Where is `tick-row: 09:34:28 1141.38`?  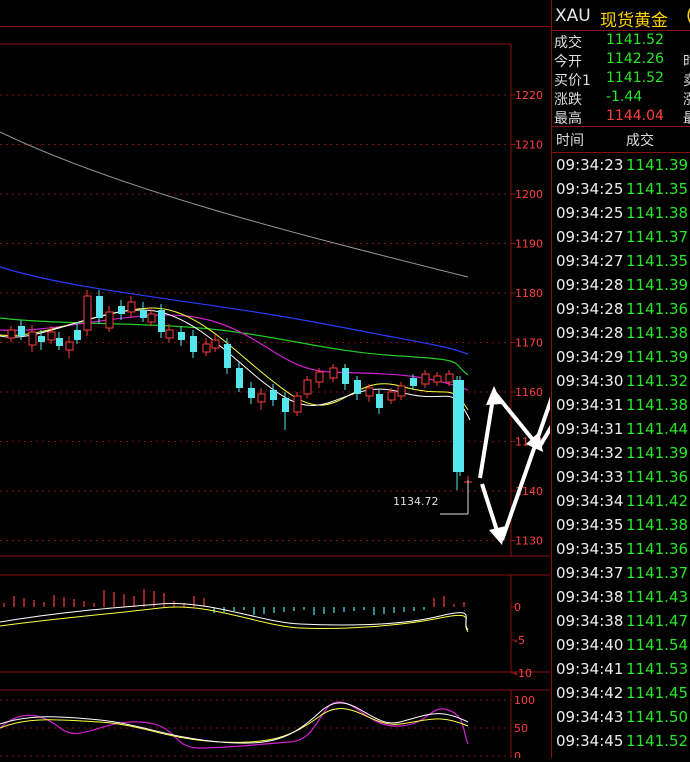 tick-row: 09:34:28 1141.38 is located at coordinates (621, 336).